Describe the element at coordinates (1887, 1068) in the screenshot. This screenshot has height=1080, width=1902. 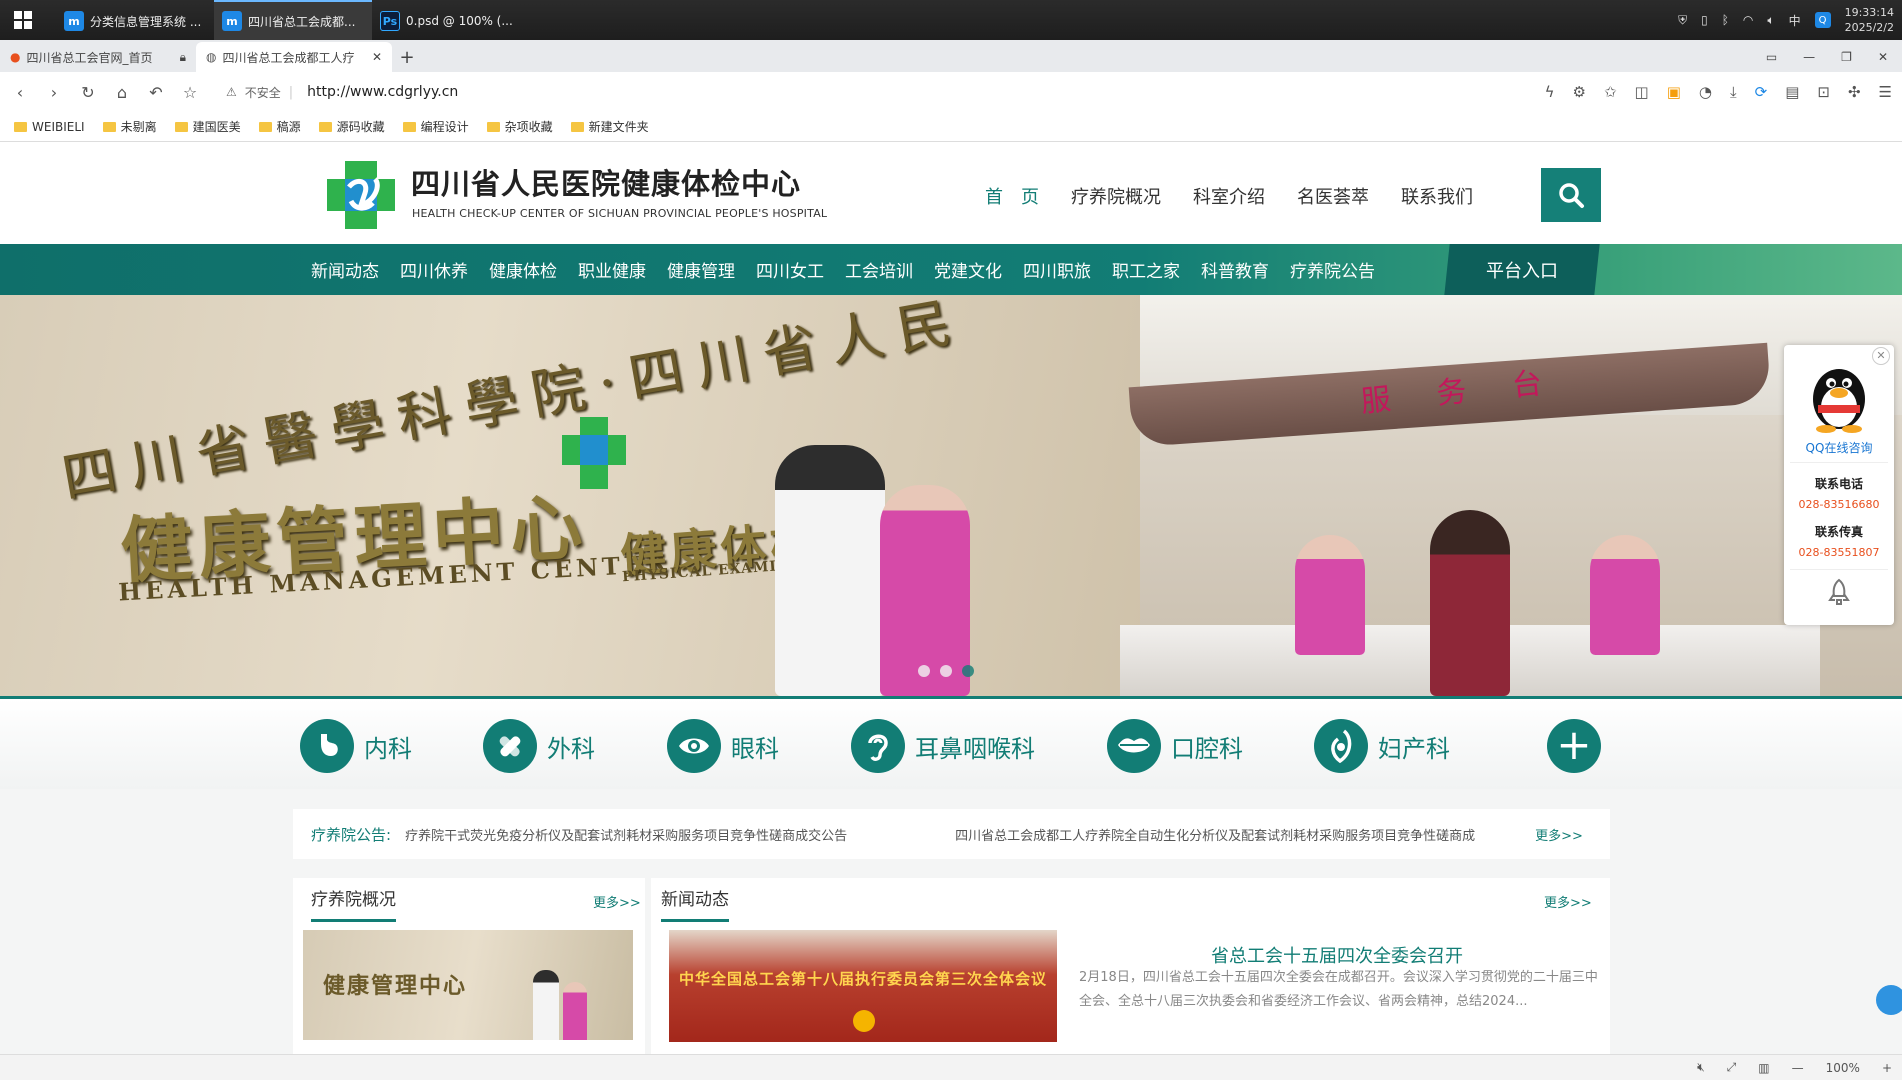
I see `zoom-in-icon: +` at that location.